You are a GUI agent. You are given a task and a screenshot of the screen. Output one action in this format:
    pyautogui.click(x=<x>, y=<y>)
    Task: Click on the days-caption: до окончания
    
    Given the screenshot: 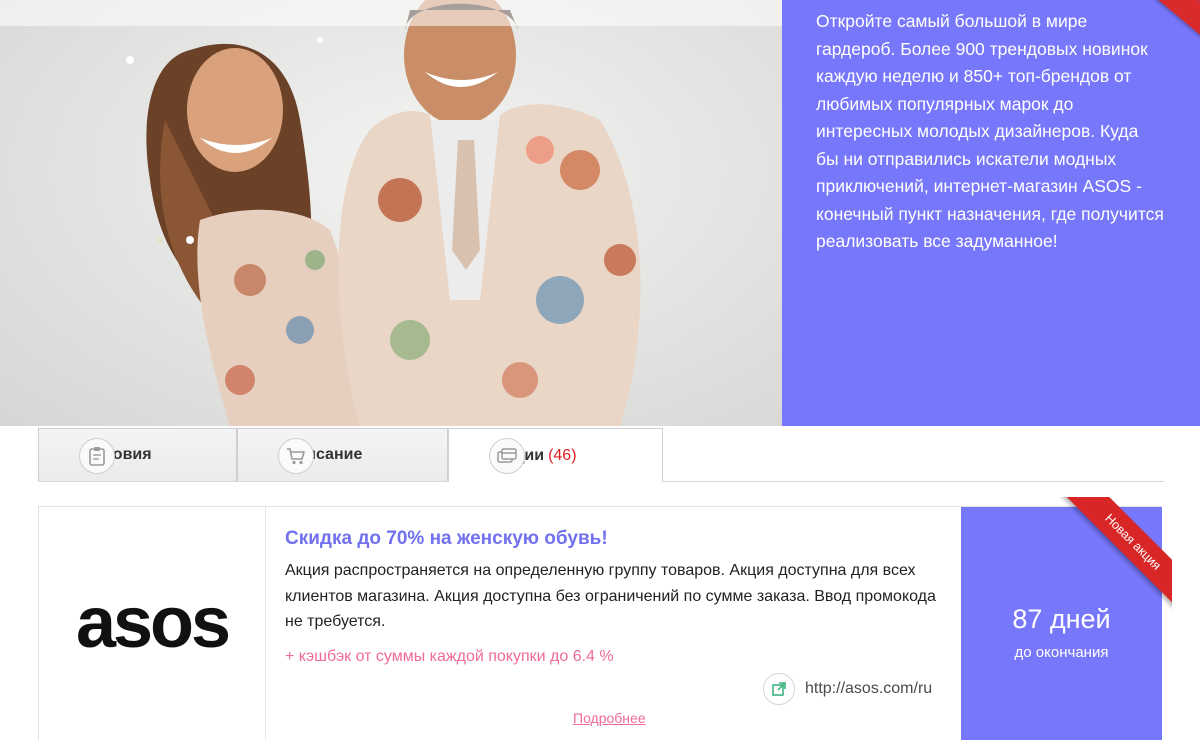 What is the action you would take?
    pyautogui.click(x=1061, y=652)
    